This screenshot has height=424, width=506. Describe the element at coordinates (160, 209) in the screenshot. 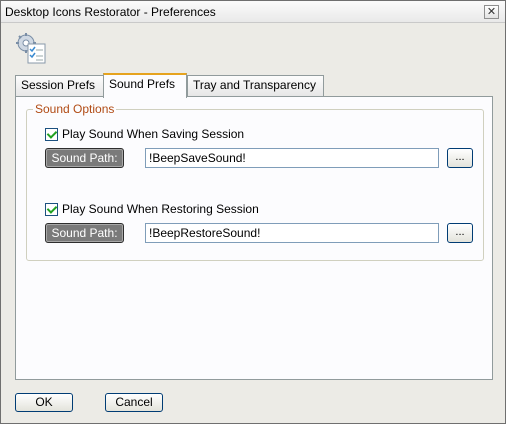

I see `play-sound-restoring-label: Play Sound When Restoring Session` at that location.